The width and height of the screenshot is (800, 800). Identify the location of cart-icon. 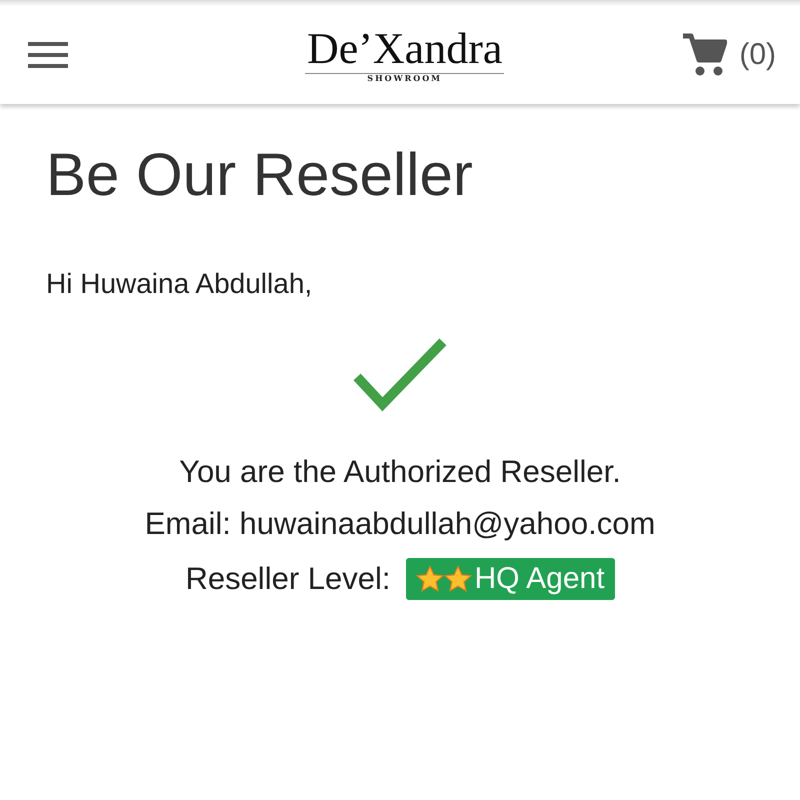
(704, 55).